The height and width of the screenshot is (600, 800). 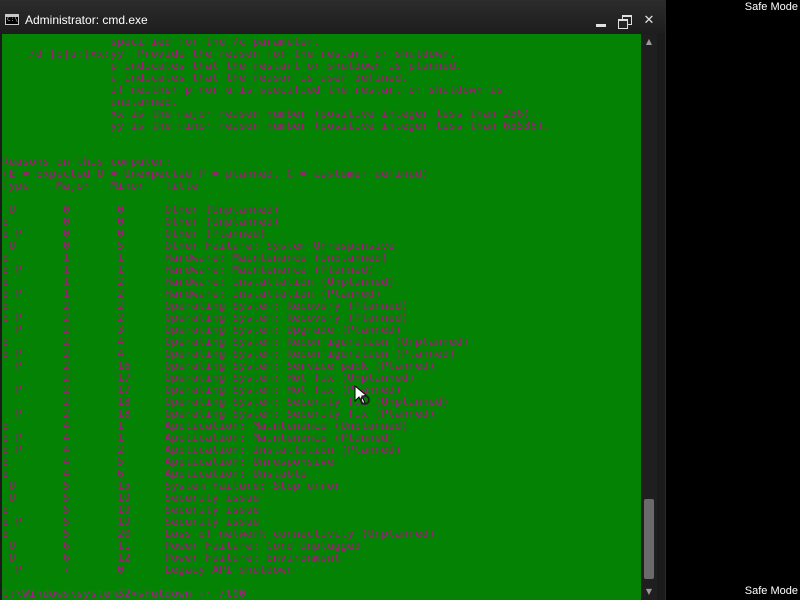 I want to click on safe-mode-label-top: Safe Mode, so click(x=771, y=7).